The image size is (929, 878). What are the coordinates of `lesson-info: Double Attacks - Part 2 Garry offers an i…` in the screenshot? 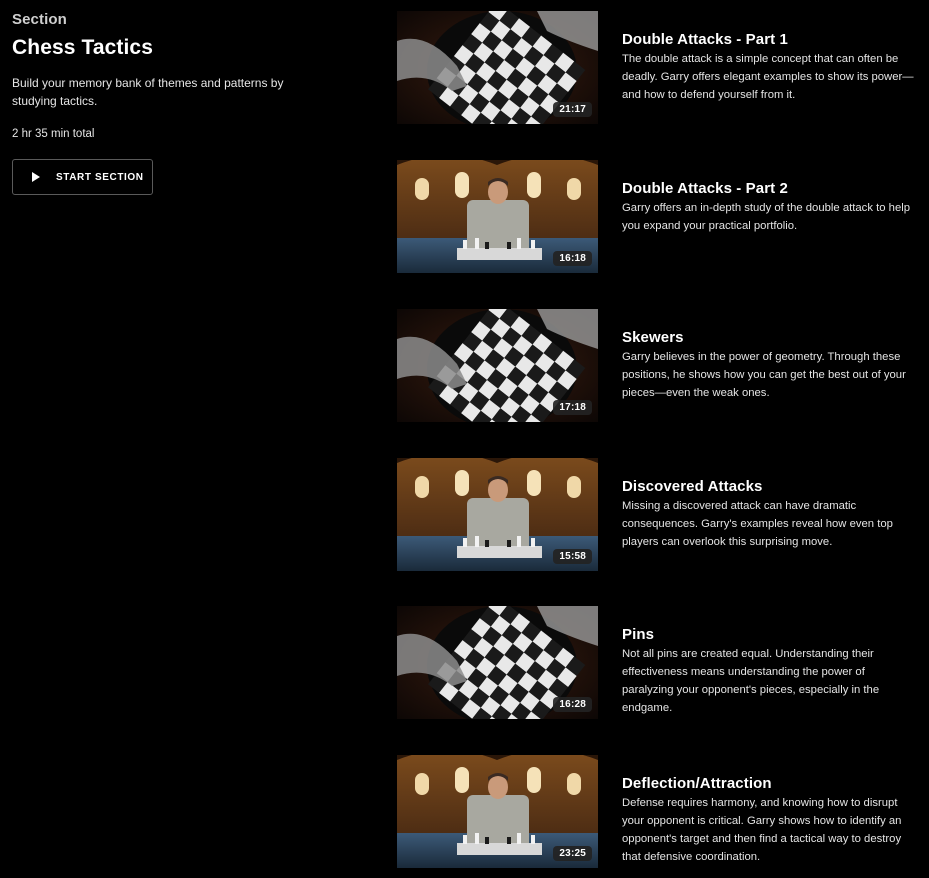 It's located at (769, 207).